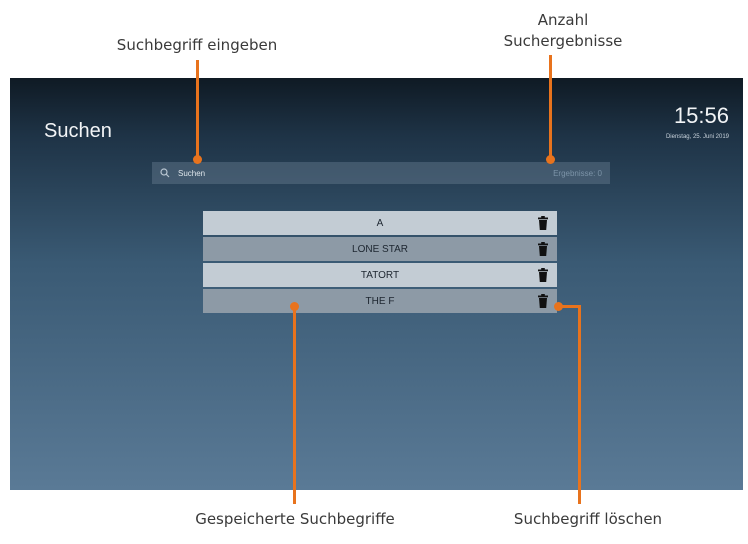 This screenshot has width=748, height=544. I want to click on date: Dienstag, 25. Juni 2019, so click(697, 137).